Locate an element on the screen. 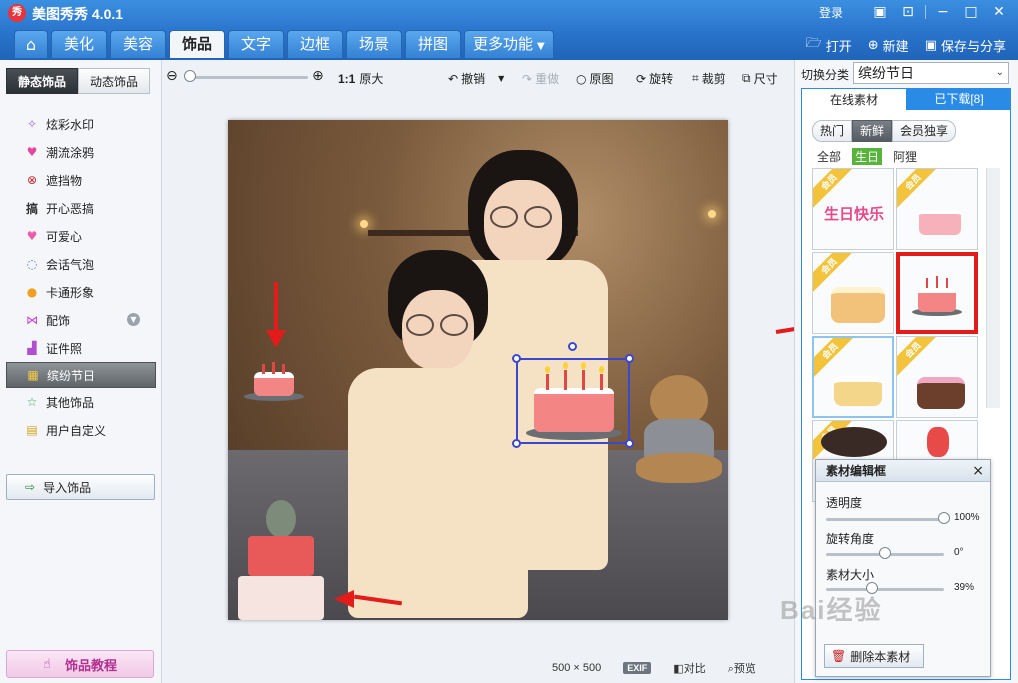 This screenshot has width=1018, height=683. switch-category-label: 切换分类 is located at coordinates (825, 75).